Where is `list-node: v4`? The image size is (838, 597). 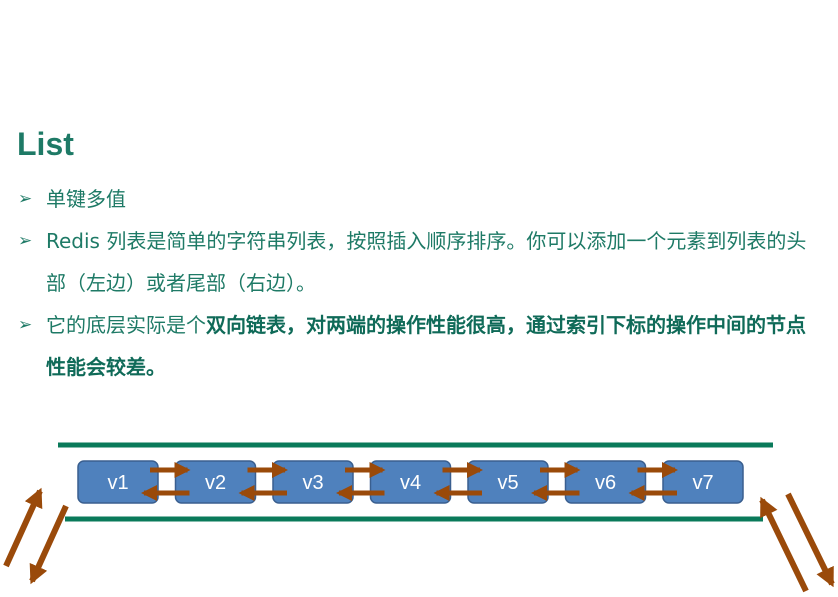
list-node: v4 is located at coordinates (410, 482).